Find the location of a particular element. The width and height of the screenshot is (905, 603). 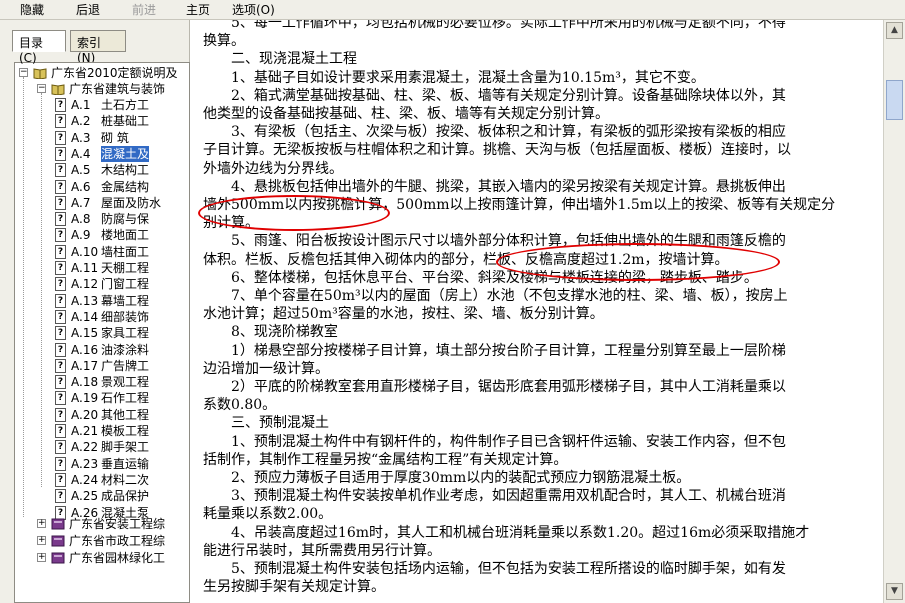

content-line: 括制作，其制作工程量另按“金属结构工程”有关规定计算。 is located at coordinates (385, 459).